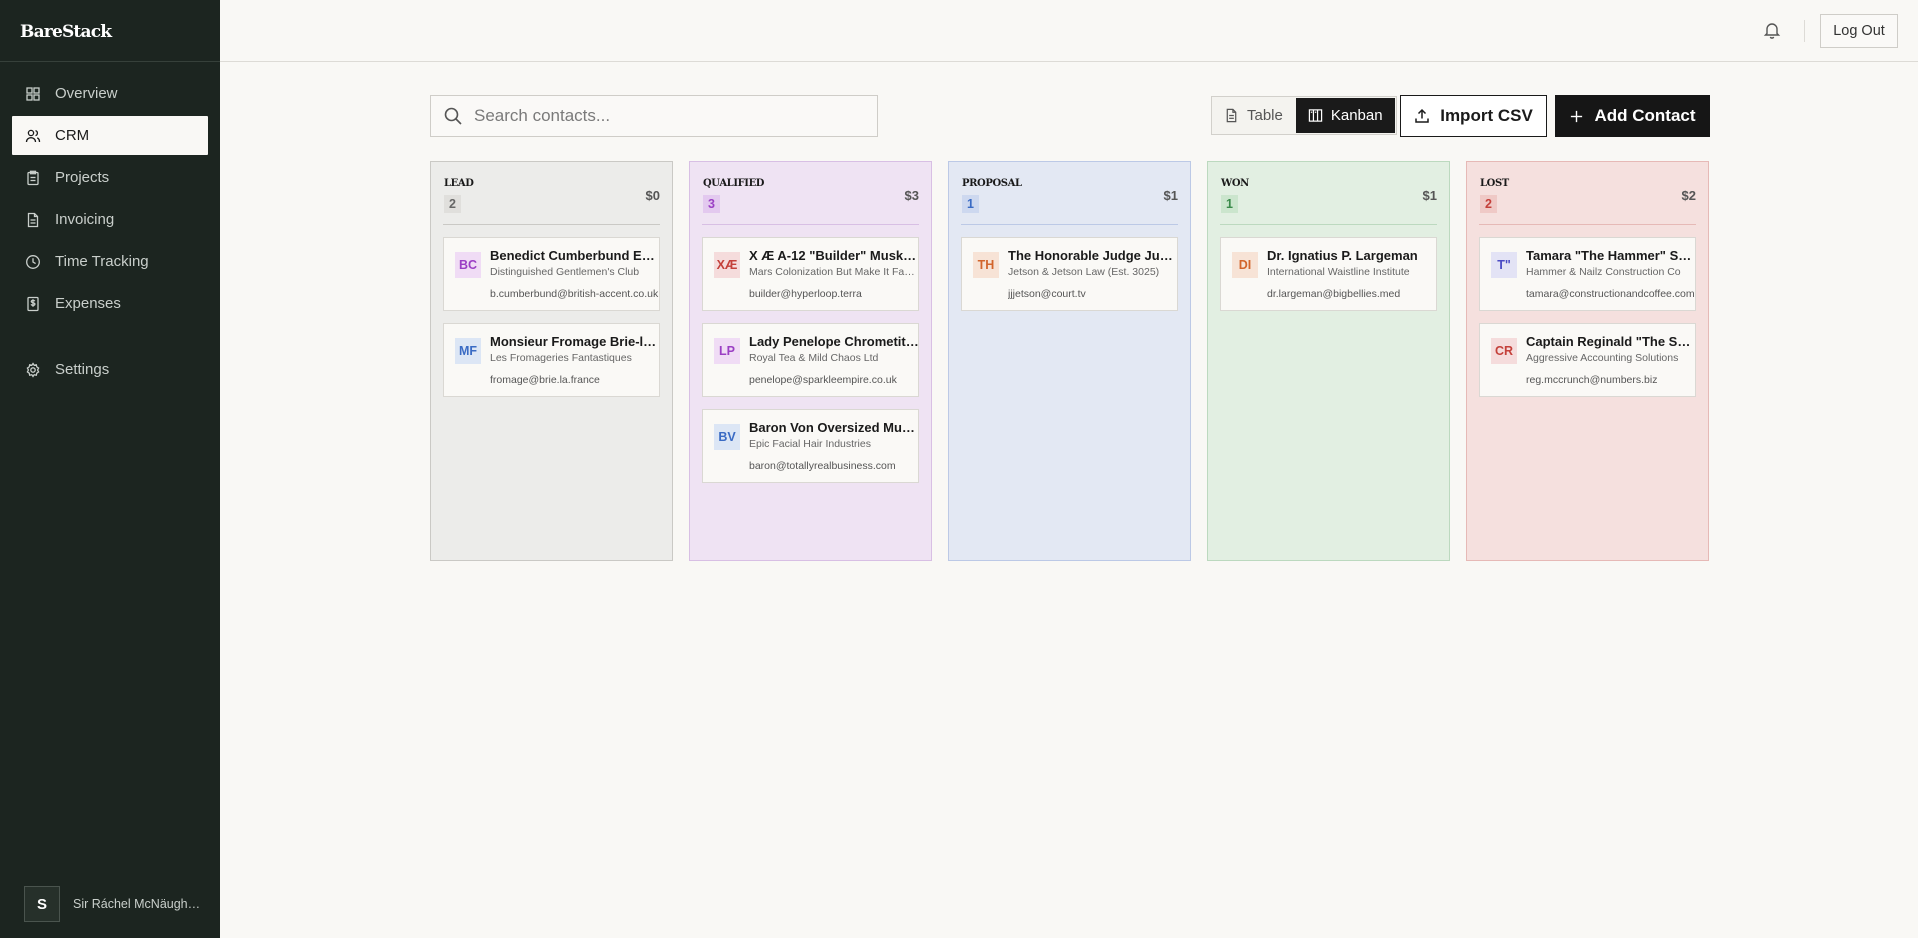 The width and height of the screenshot is (1918, 938). Describe the element at coordinates (561, 358) in the screenshot. I see `contact-company: Les Fromageries Fantastiques` at that location.